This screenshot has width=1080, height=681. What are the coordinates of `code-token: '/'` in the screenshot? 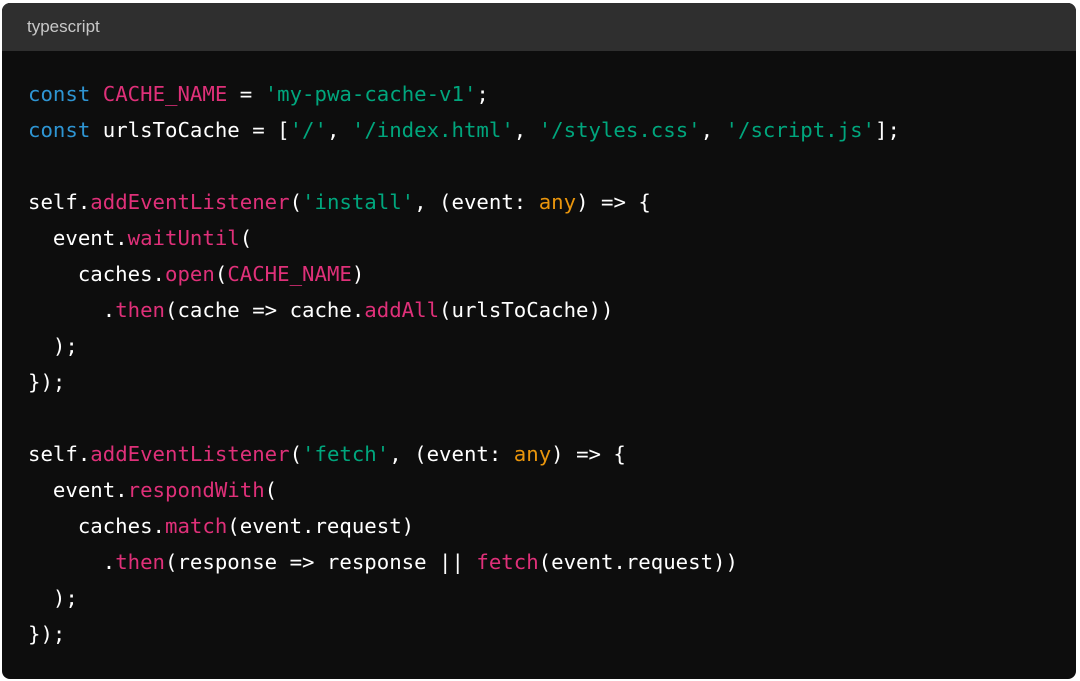 It's located at (308, 130).